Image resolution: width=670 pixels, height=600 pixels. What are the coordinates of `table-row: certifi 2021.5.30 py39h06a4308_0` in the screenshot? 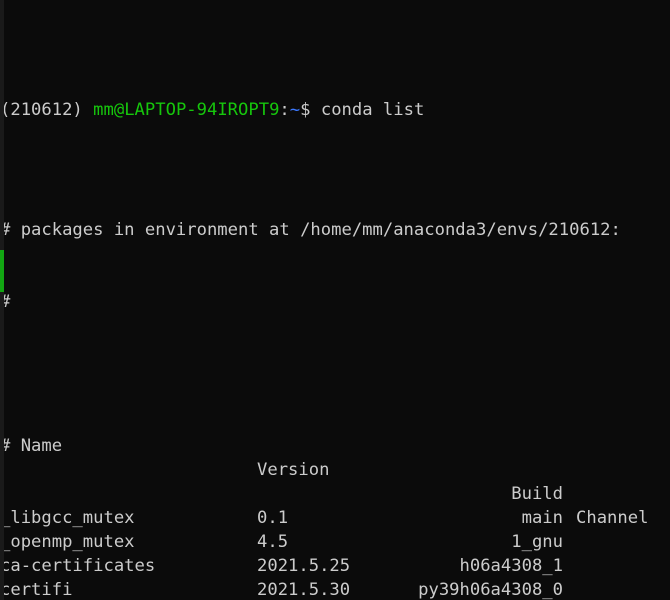 It's located at (335, 589).